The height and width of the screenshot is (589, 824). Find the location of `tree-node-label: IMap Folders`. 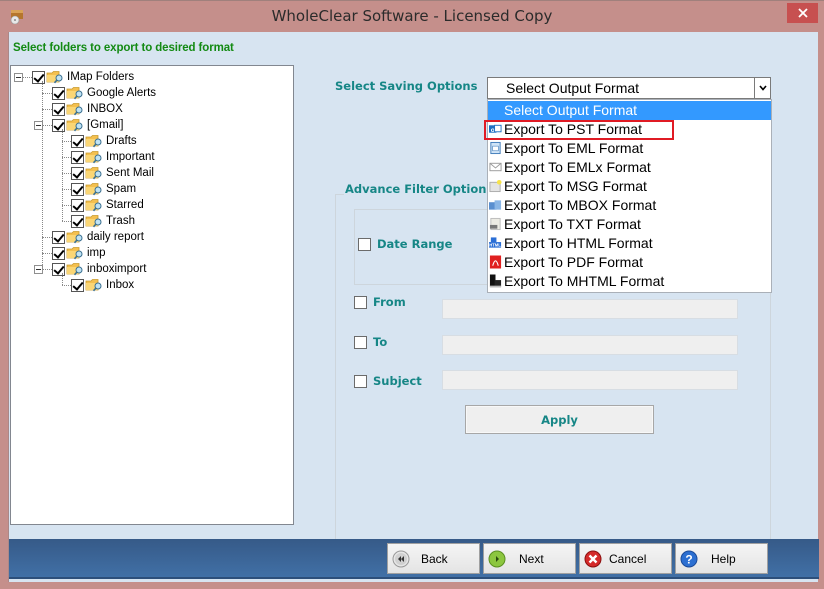

tree-node-label: IMap Folders is located at coordinates (101, 77).